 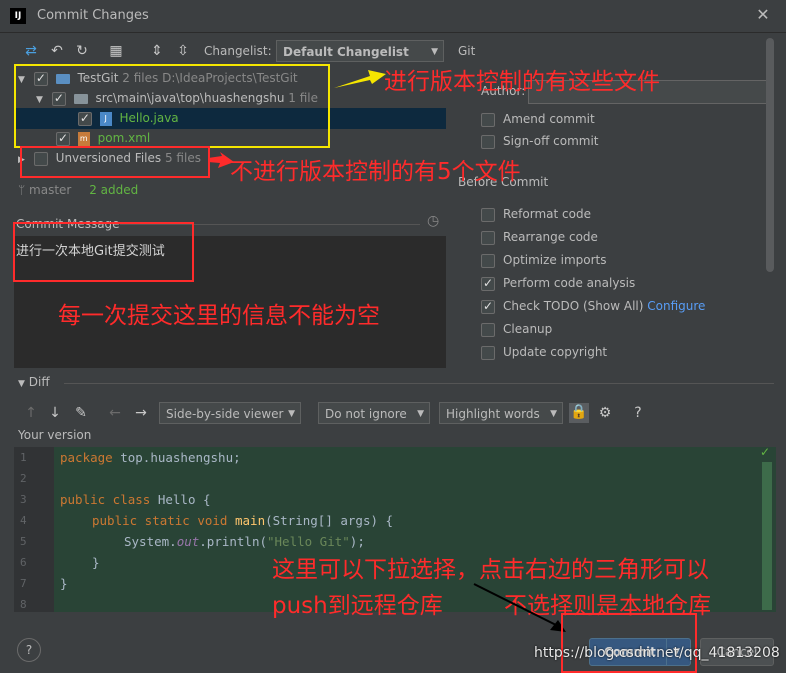 What do you see at coordinates (23, 499) in the screenshot?
I see `line-number: 3` at bounding box center [23, 499].